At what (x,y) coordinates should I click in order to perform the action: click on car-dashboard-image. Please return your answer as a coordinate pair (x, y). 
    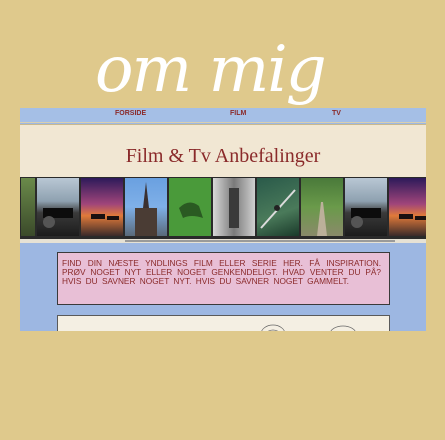
    Looking at the image, I should click on (58, 207).